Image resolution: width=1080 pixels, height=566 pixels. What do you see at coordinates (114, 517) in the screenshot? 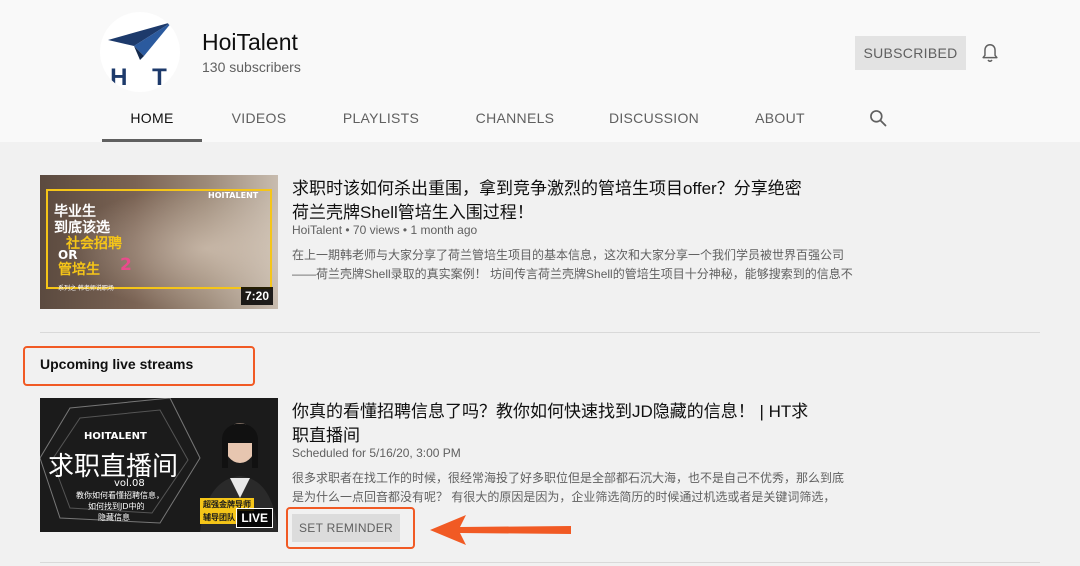
I see `thumb-text: 隐藏信息` at bounding box center [114, 517].